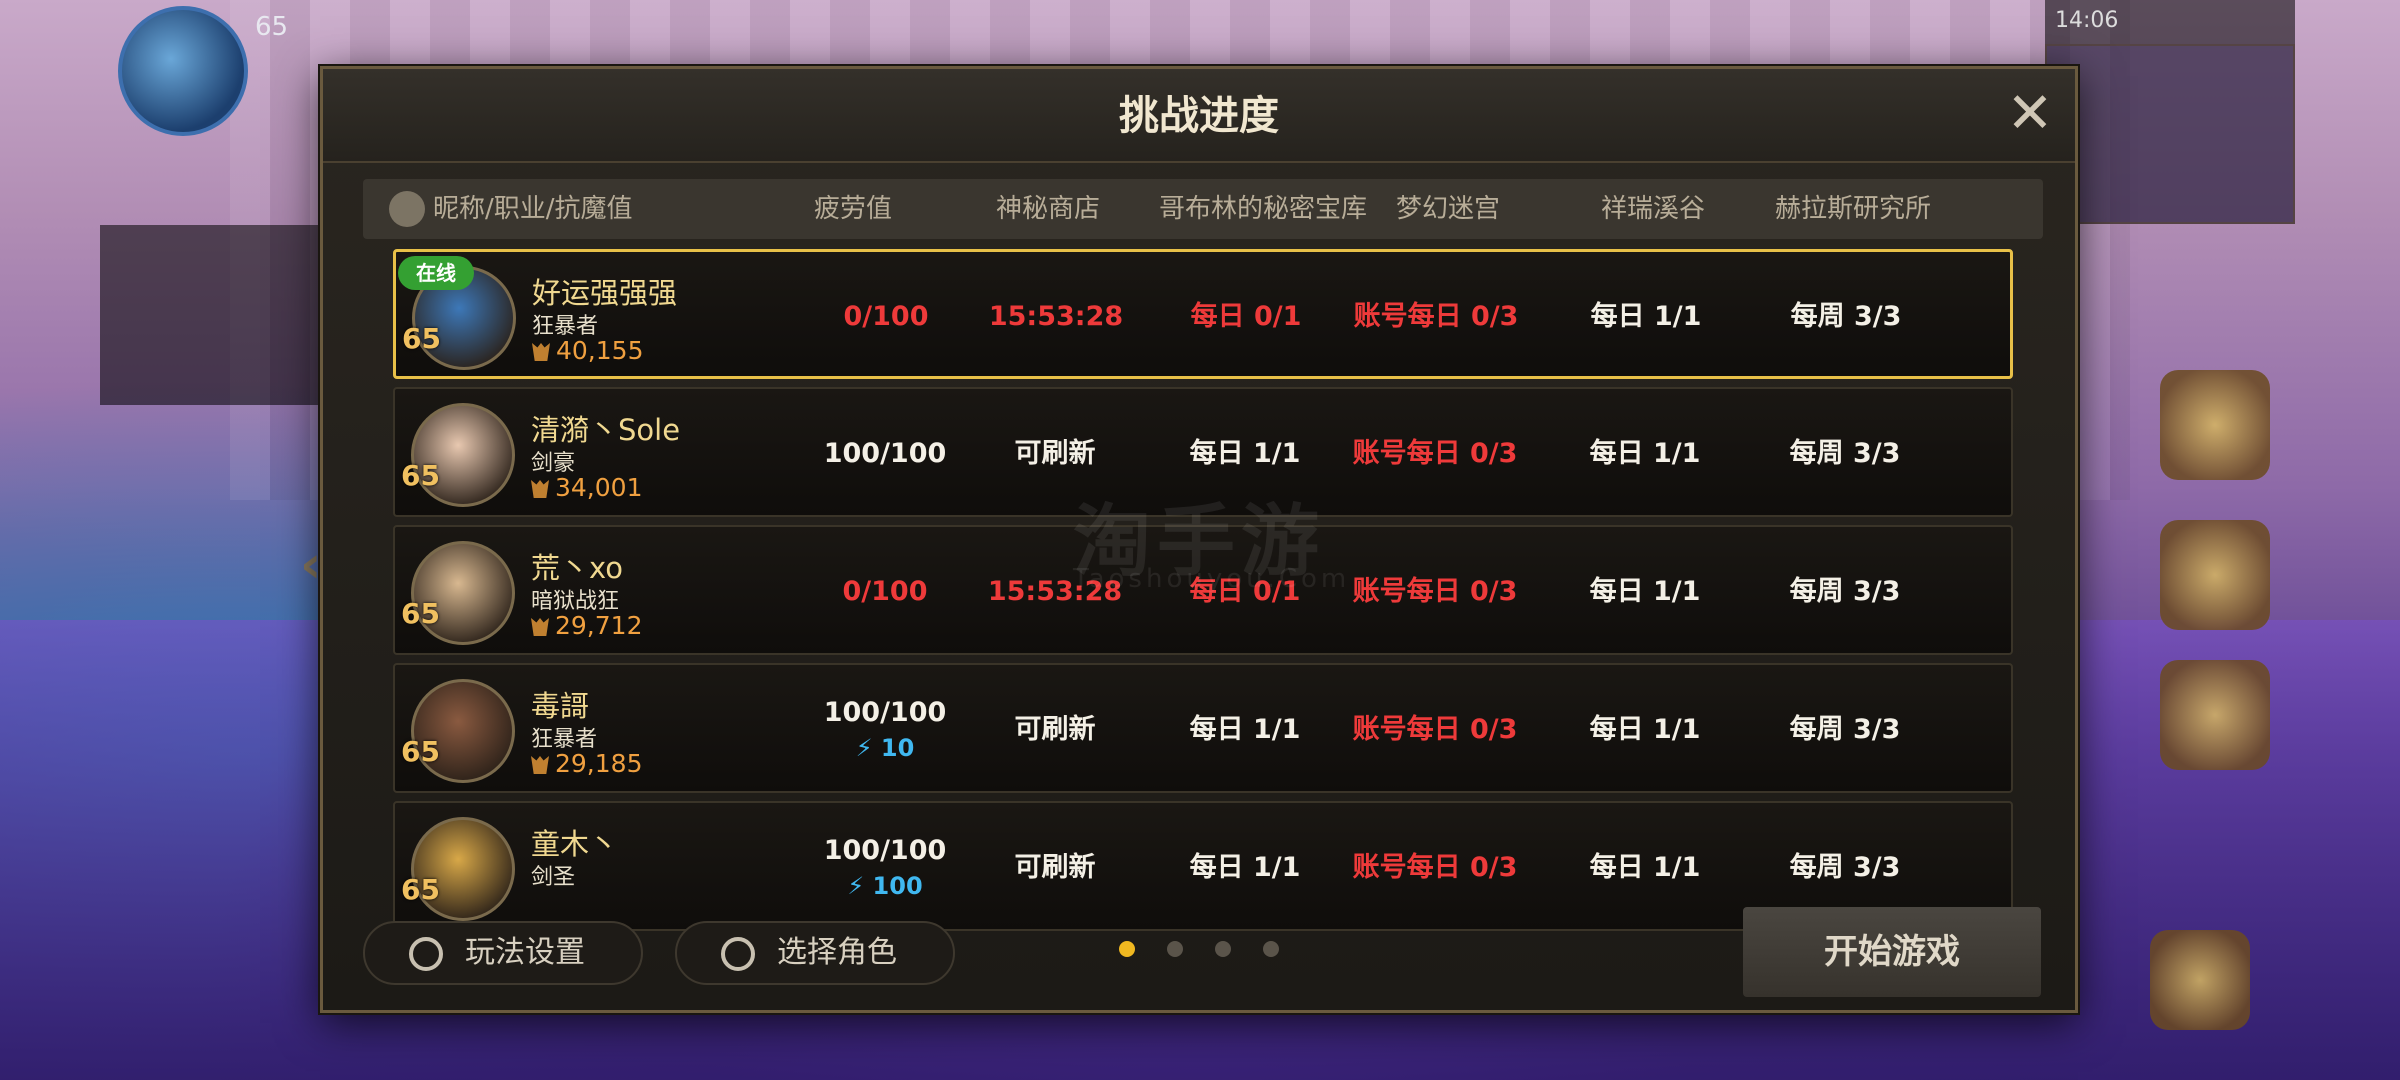 The height and width of the screenshot is (1080, 2400). What do you see at coordinates (1199, 116) in the screenshot?
I see `dialog-title: 挑战进度` at bounding box center [1199, 116].